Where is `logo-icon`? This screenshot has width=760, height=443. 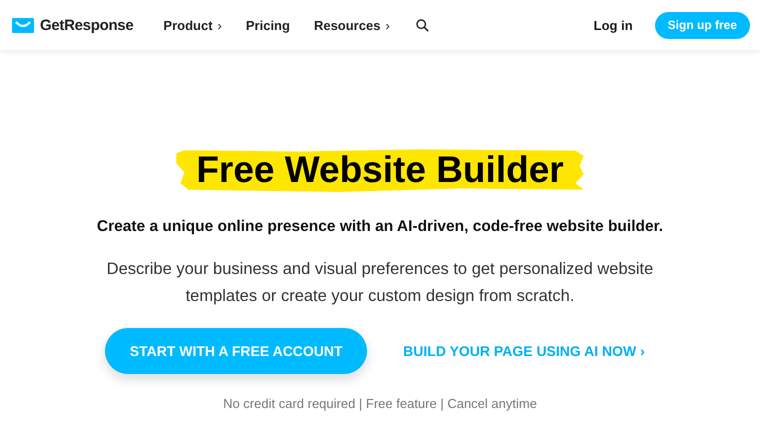
logo-icon is located at coordinates (23, 25).